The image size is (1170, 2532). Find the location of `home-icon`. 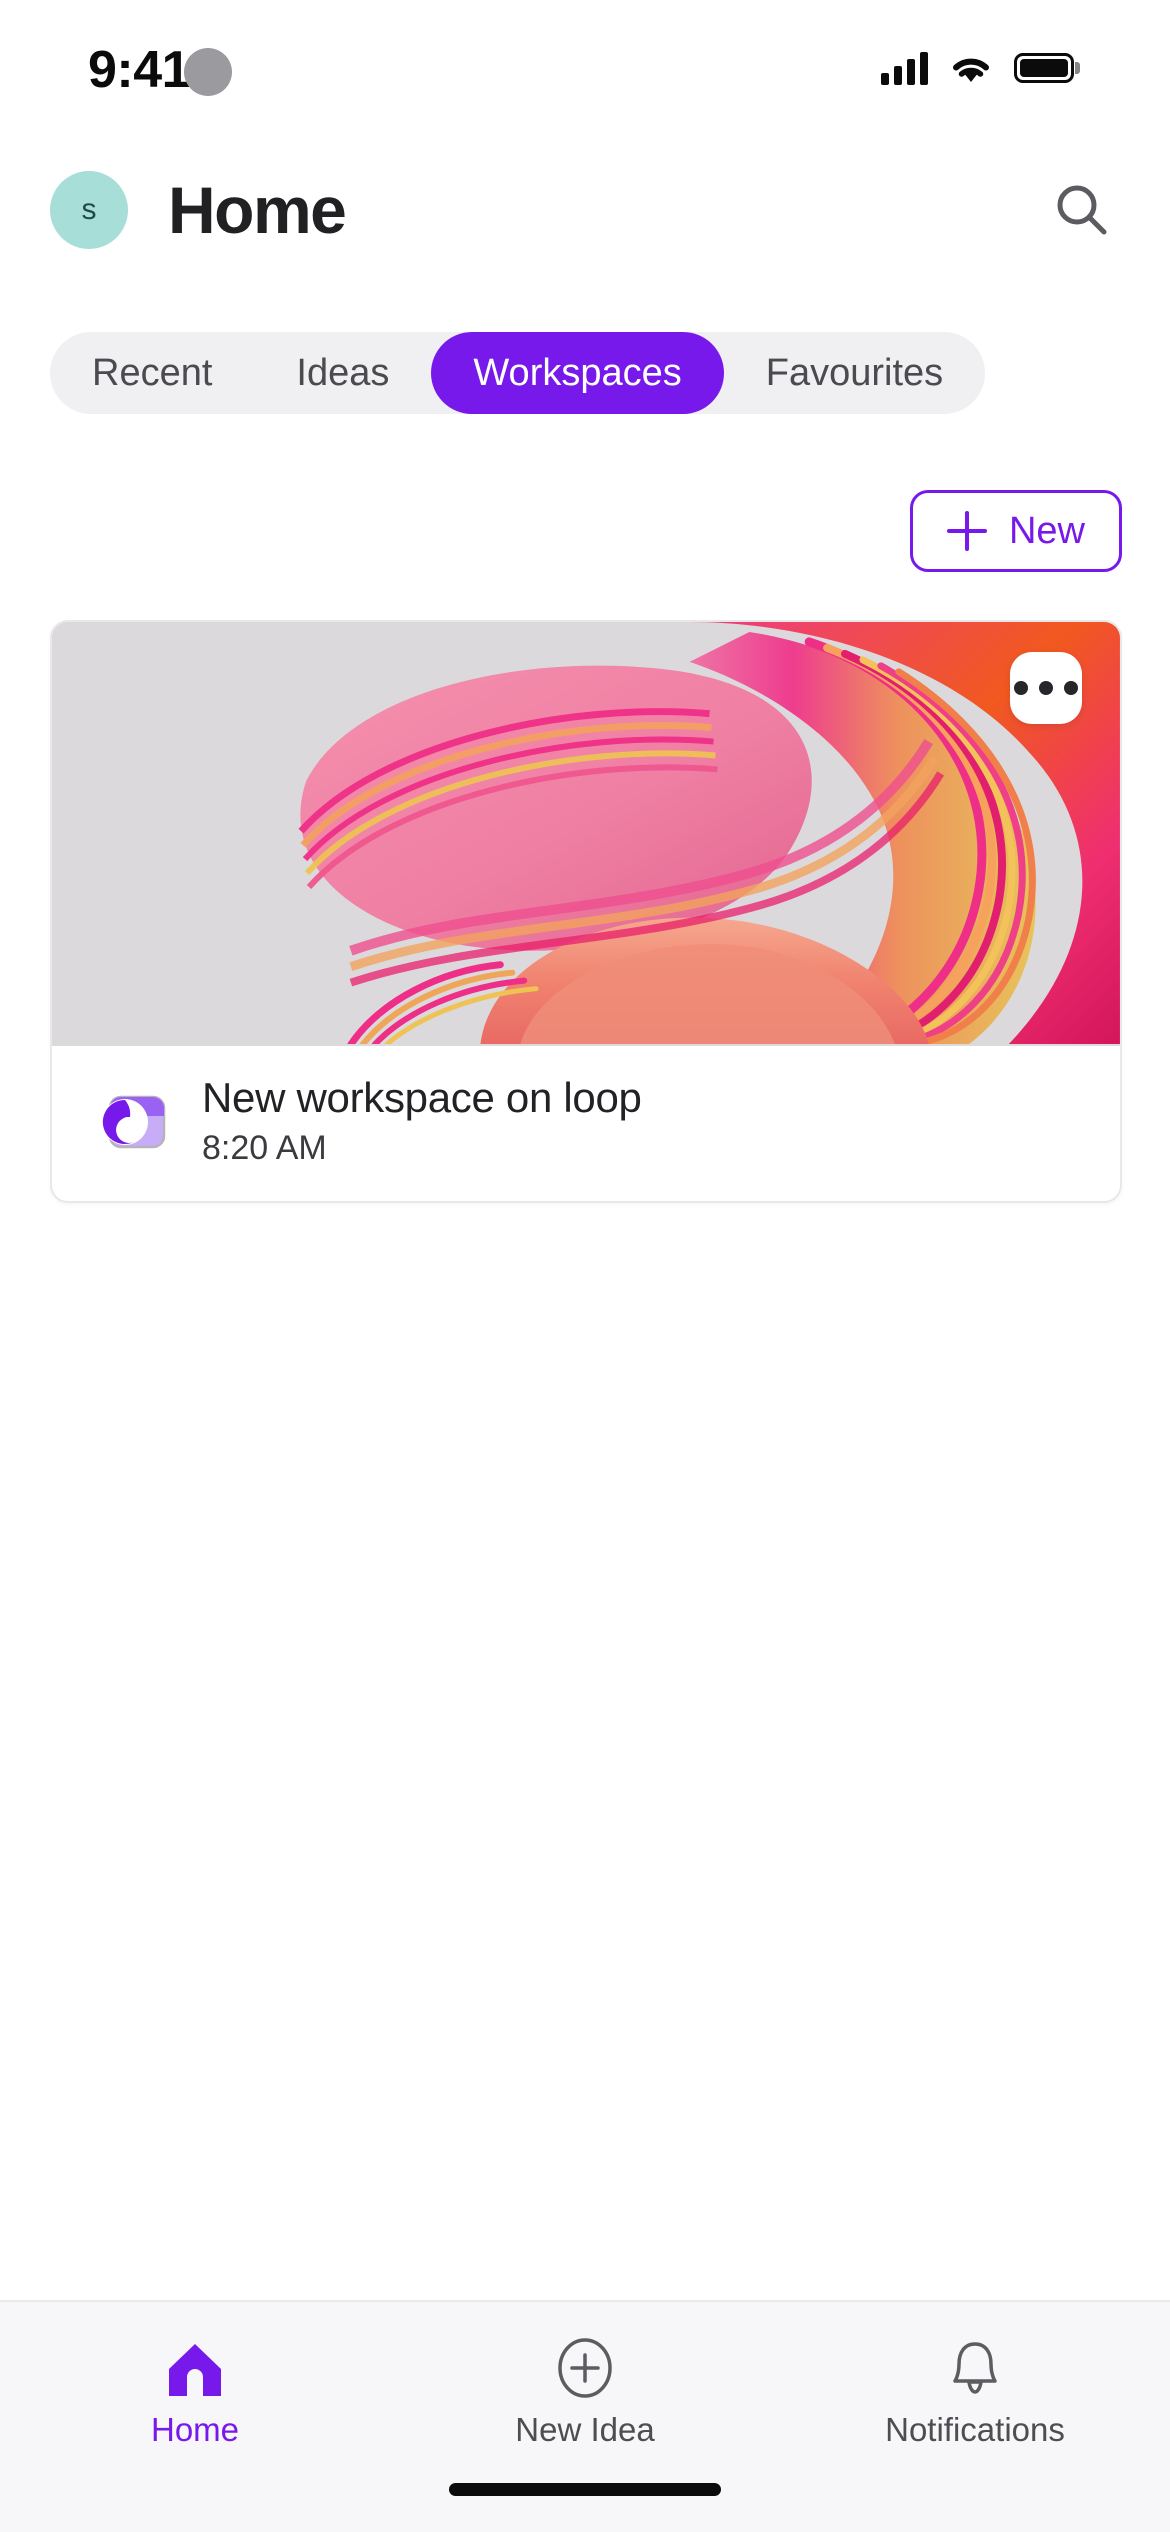

home-icon is located at coordinates (195, 2367).